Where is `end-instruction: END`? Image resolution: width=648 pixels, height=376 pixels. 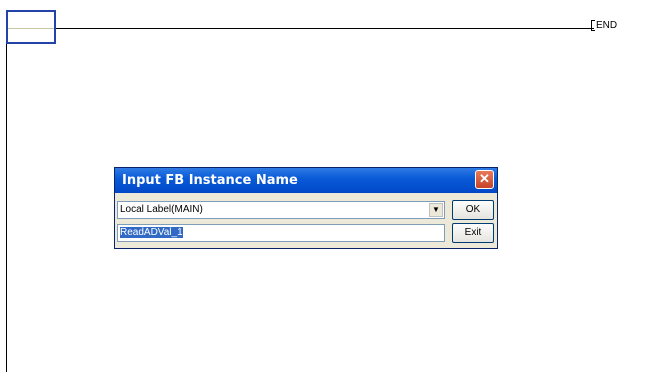 end-instruction: END is located at coordinates (604, 25).